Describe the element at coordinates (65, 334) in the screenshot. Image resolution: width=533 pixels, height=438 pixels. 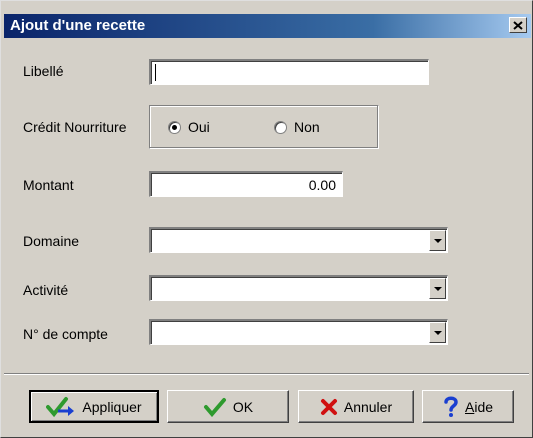
I see `compte-label: N° de compte` at that location.